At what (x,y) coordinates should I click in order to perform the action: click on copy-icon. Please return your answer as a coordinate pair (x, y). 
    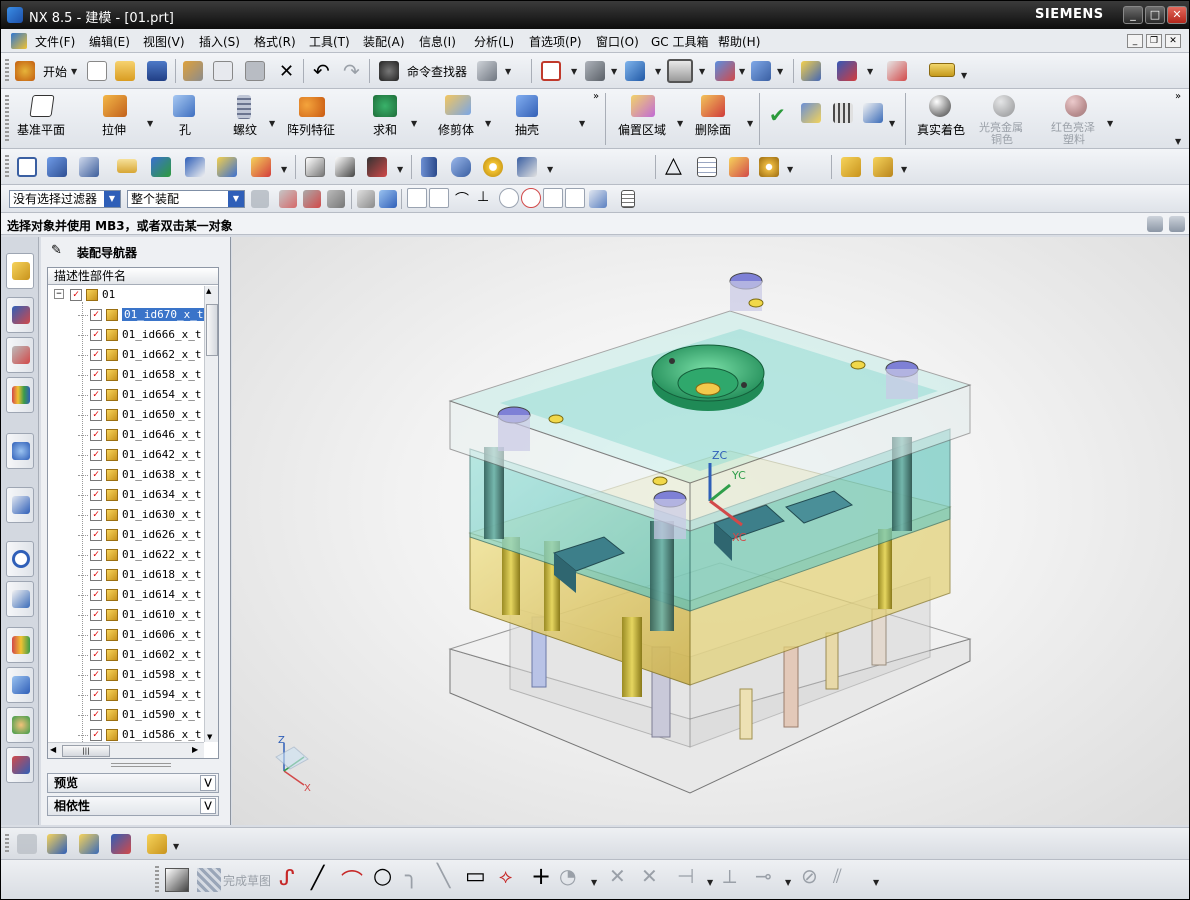
    Looking at the image, I should click on (223, 71).